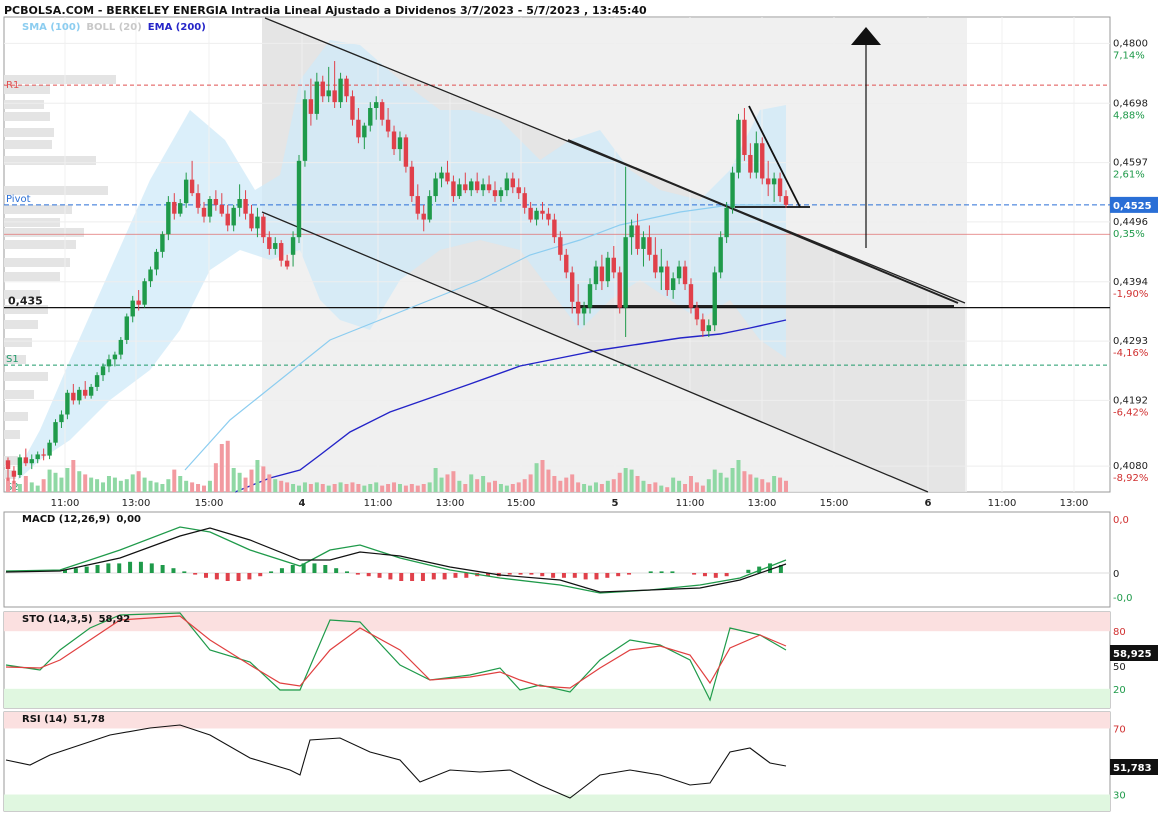  I want to click on x-tick-9: 13:00, so click(762, 503).